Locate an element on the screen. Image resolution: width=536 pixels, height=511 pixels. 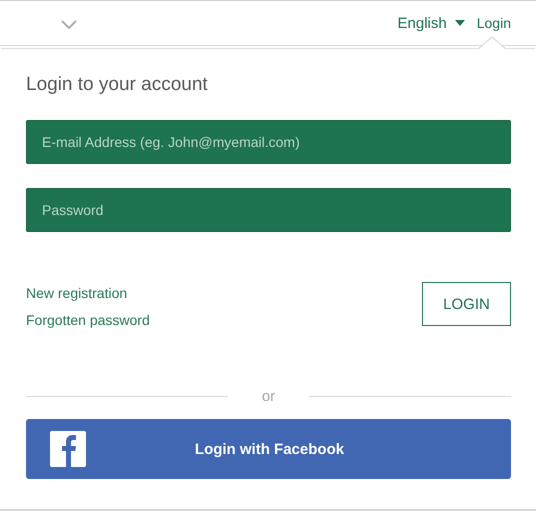
facebook-login-button: Login with Facebook is located at coordinates (268, 449).